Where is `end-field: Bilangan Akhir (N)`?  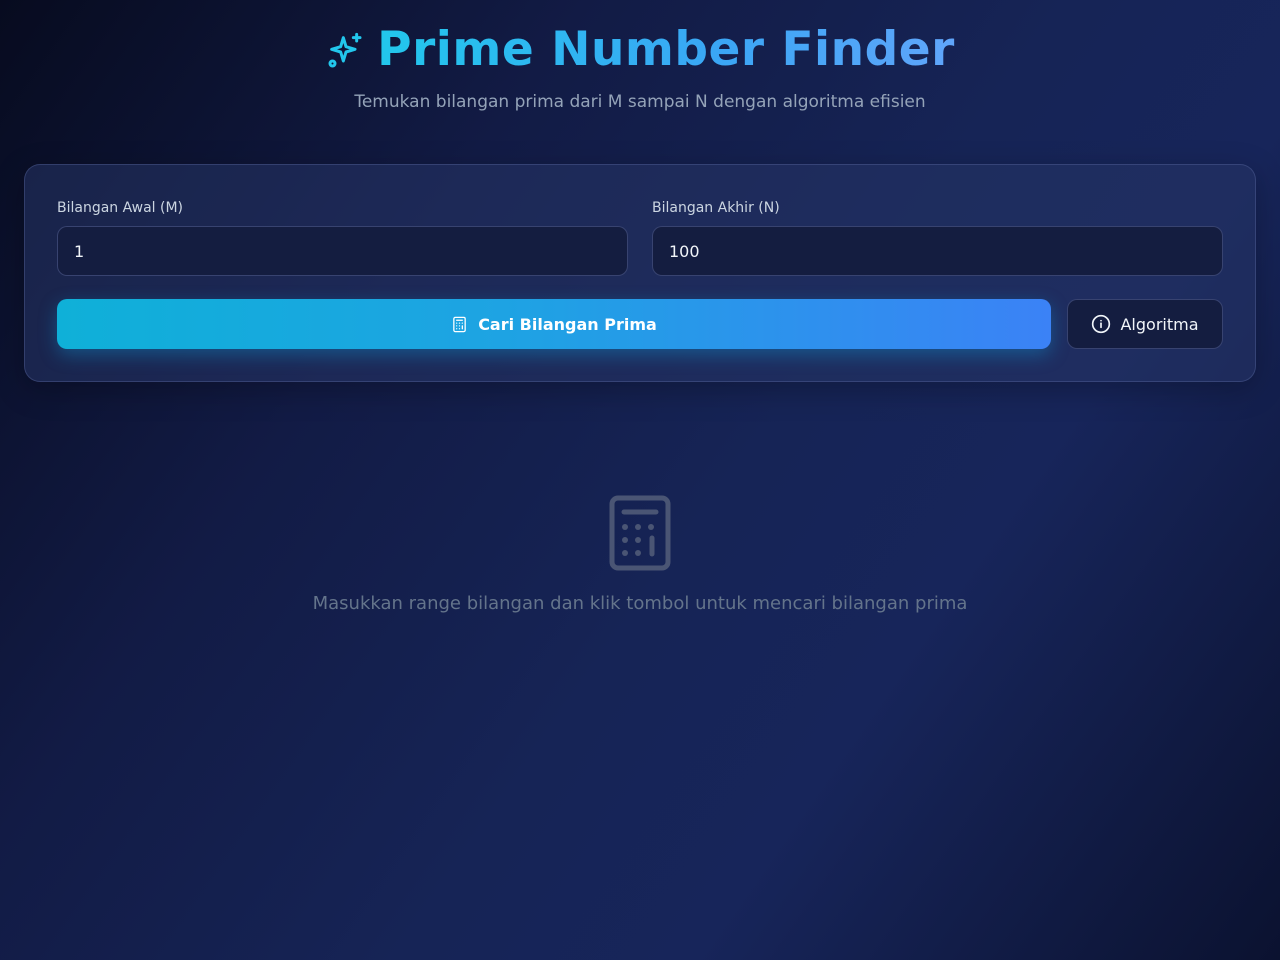
end-field: Bilangan Akhir (N) is located at coordinates (937, 237).